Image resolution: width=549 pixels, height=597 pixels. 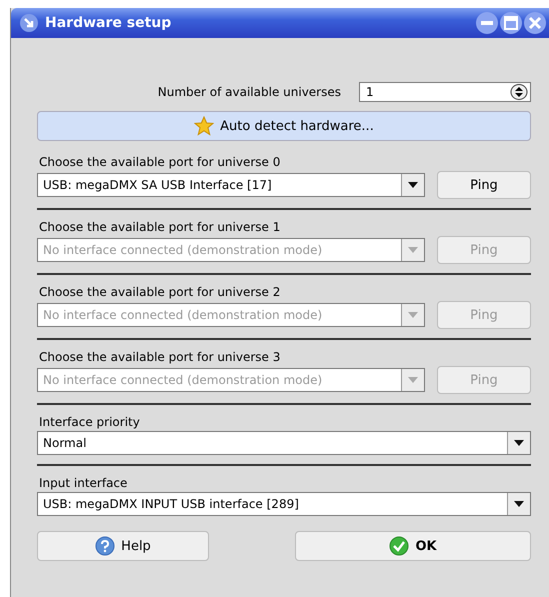 I want to click on port-dropdown: USB: megaDMX SA USB Interface [17], so click(x=231, y=185).